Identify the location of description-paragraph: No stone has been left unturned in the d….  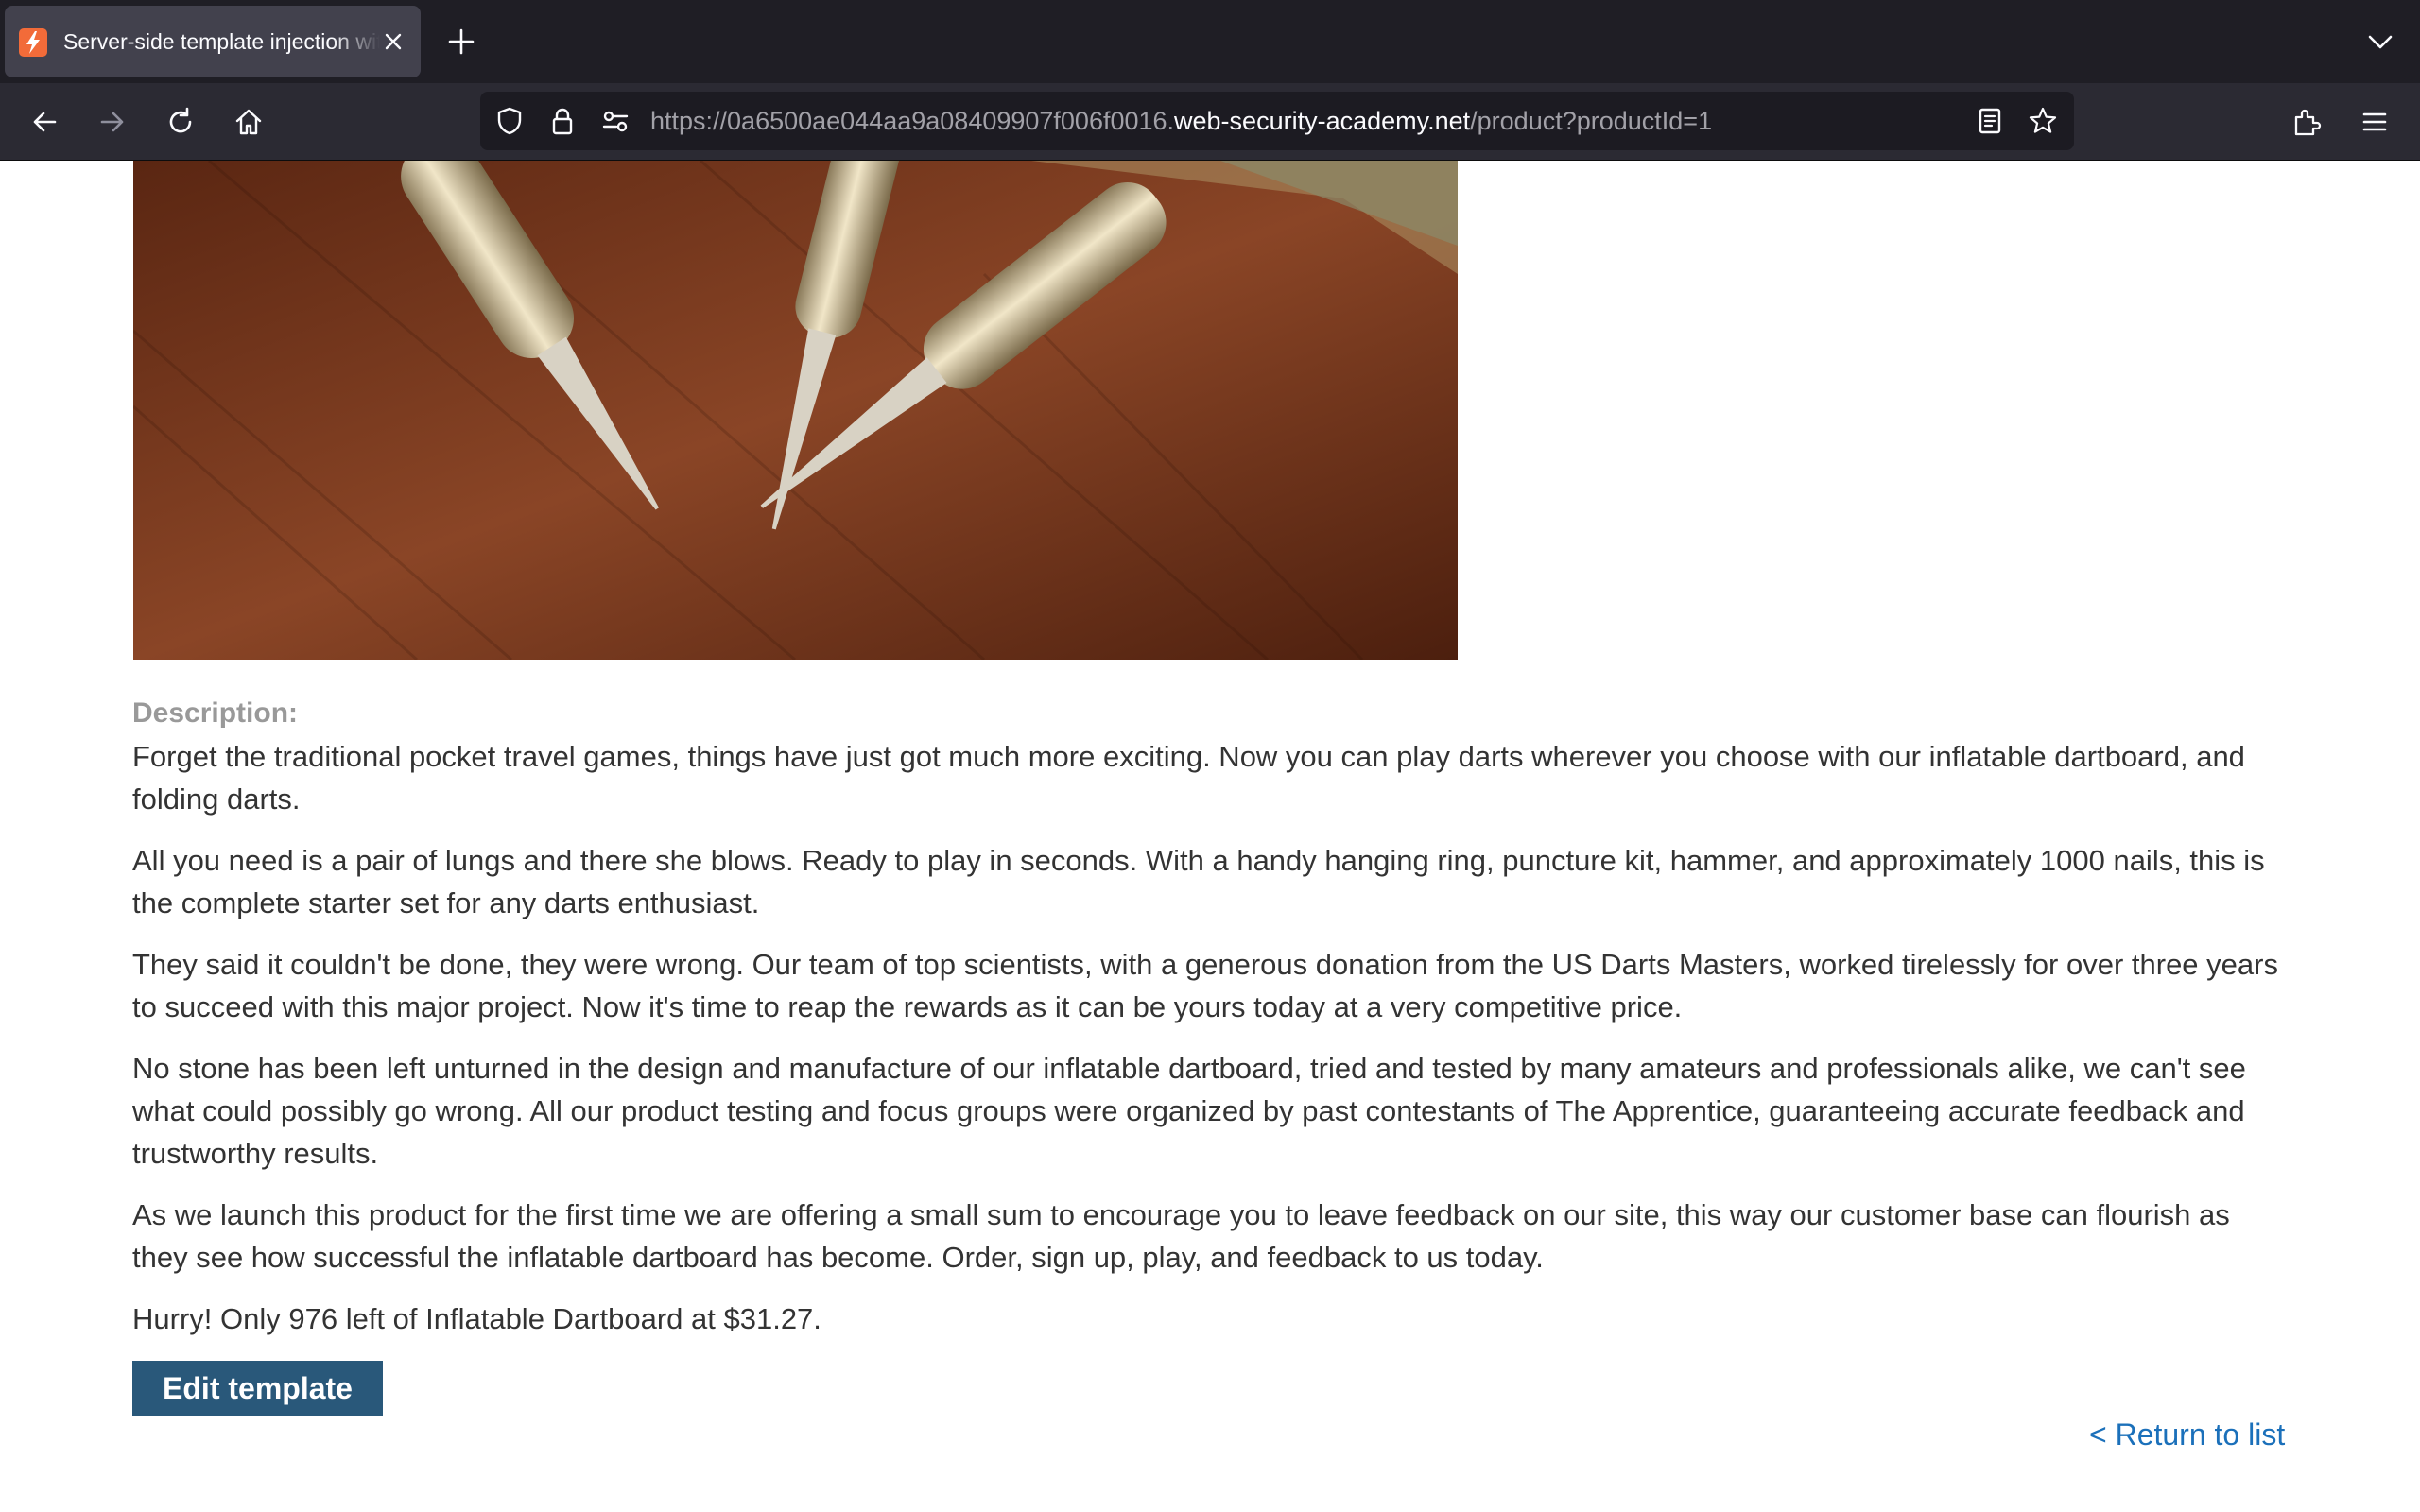
(1189, 1111).